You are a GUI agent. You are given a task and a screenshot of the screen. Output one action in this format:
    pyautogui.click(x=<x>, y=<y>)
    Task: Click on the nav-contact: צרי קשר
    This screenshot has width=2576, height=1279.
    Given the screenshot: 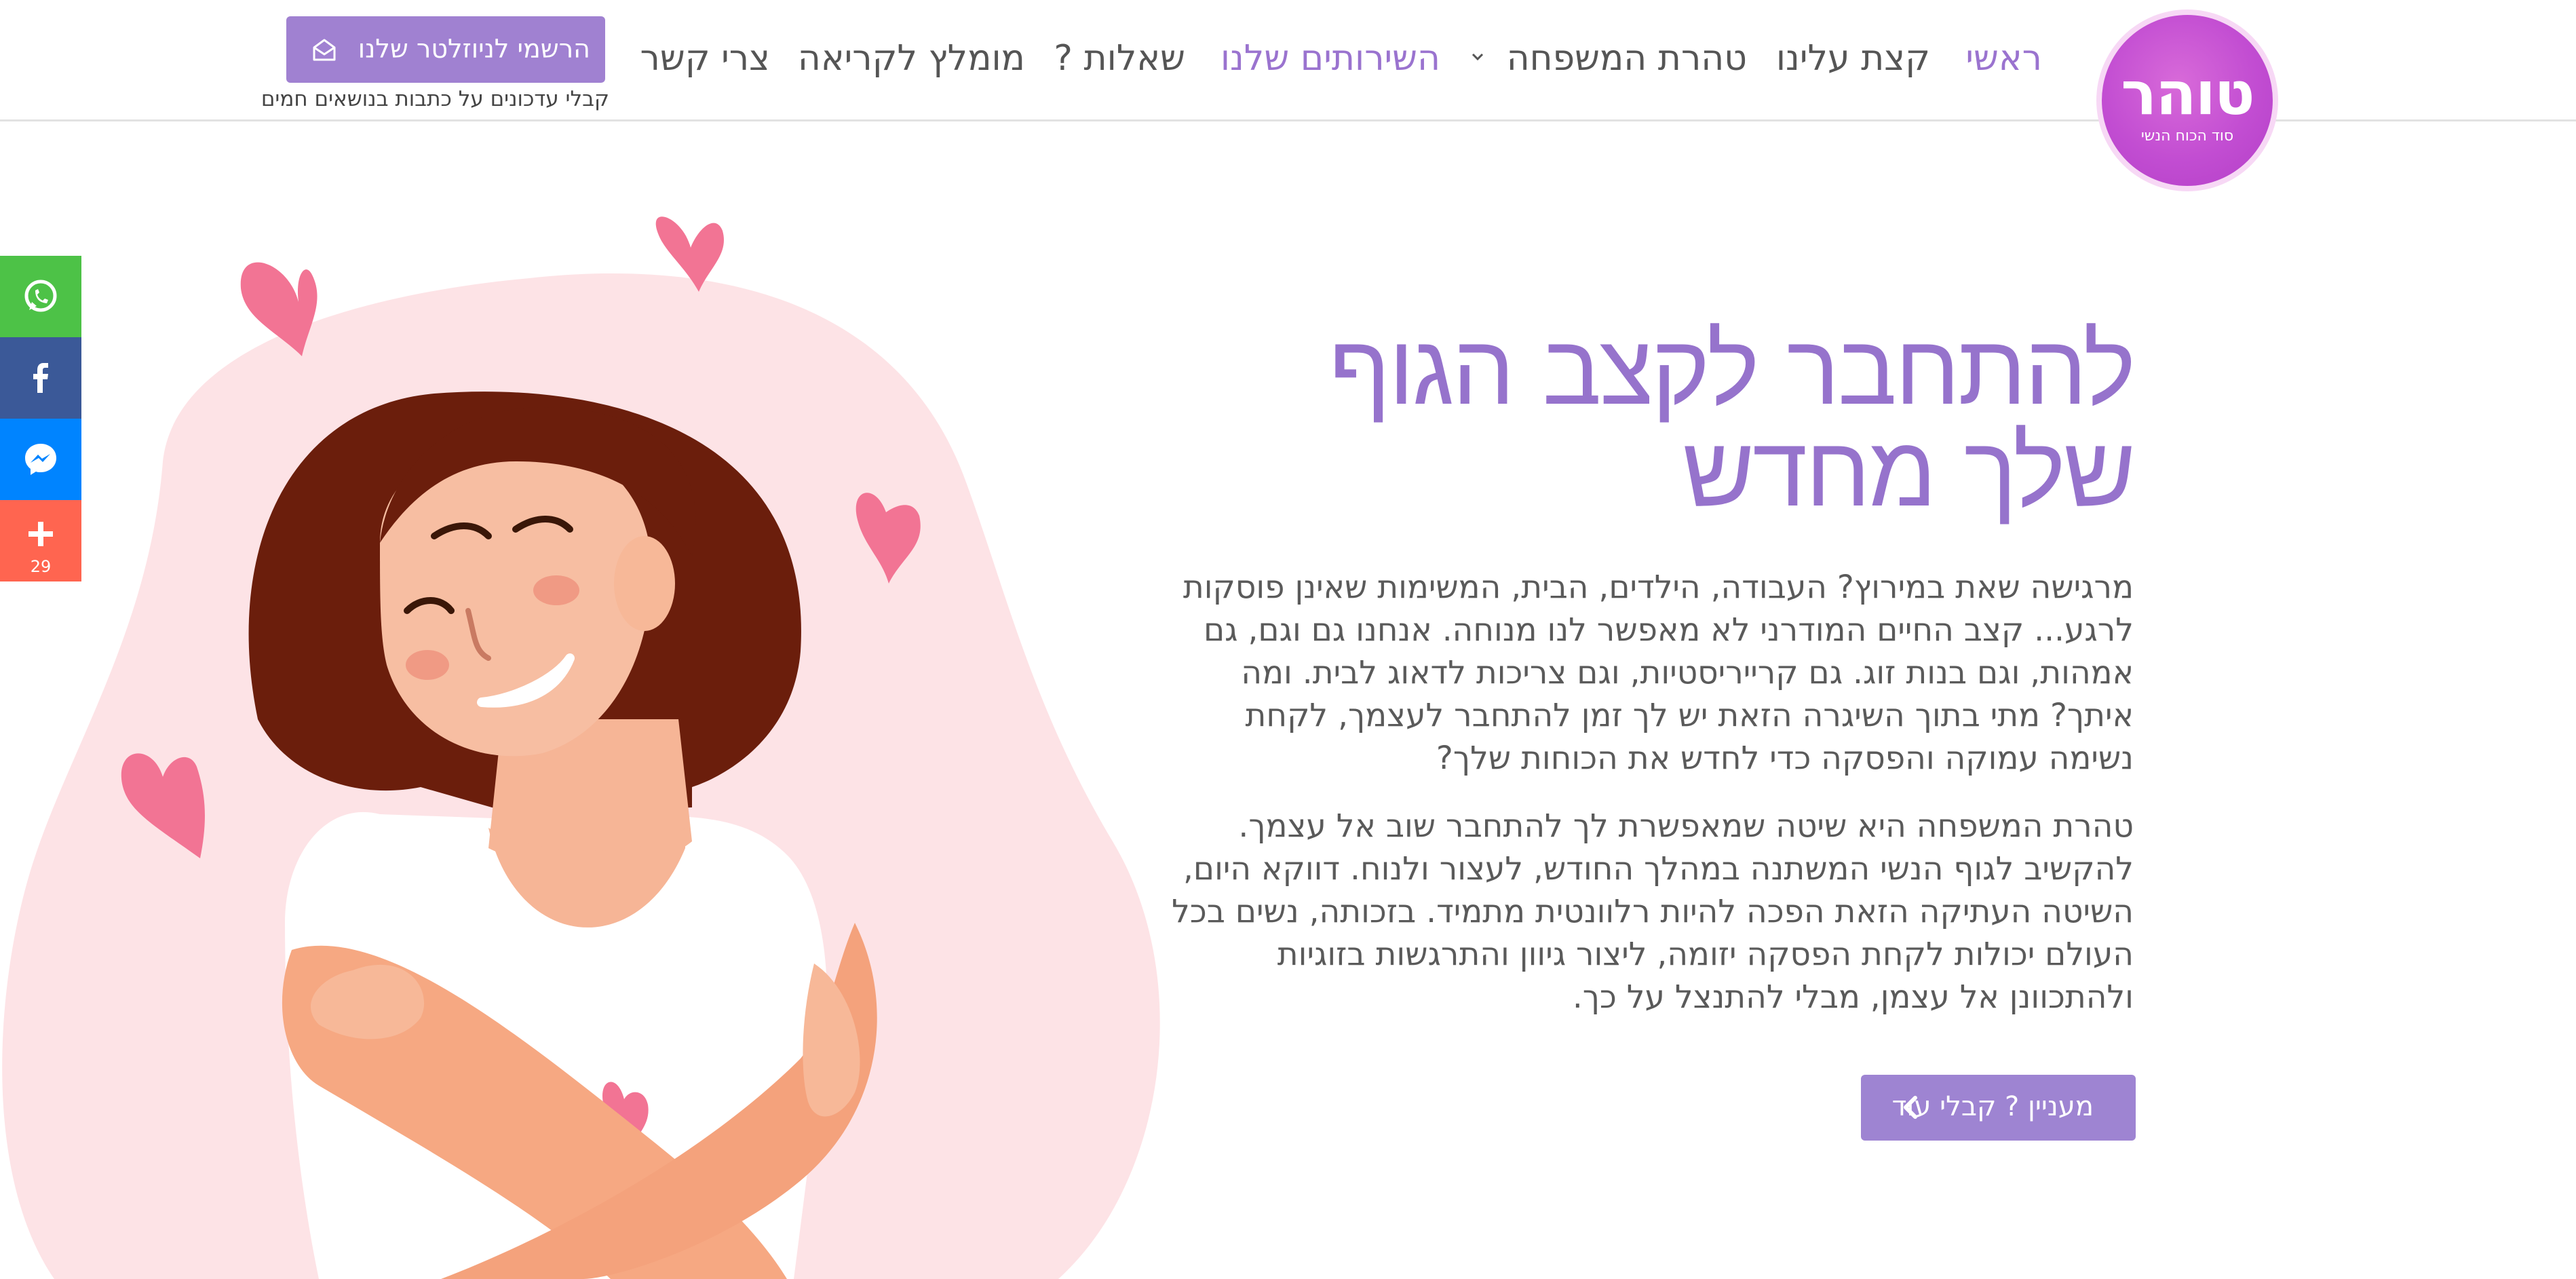 What is the action you would take?
    pyautogui.click(x=705, y=58)
    